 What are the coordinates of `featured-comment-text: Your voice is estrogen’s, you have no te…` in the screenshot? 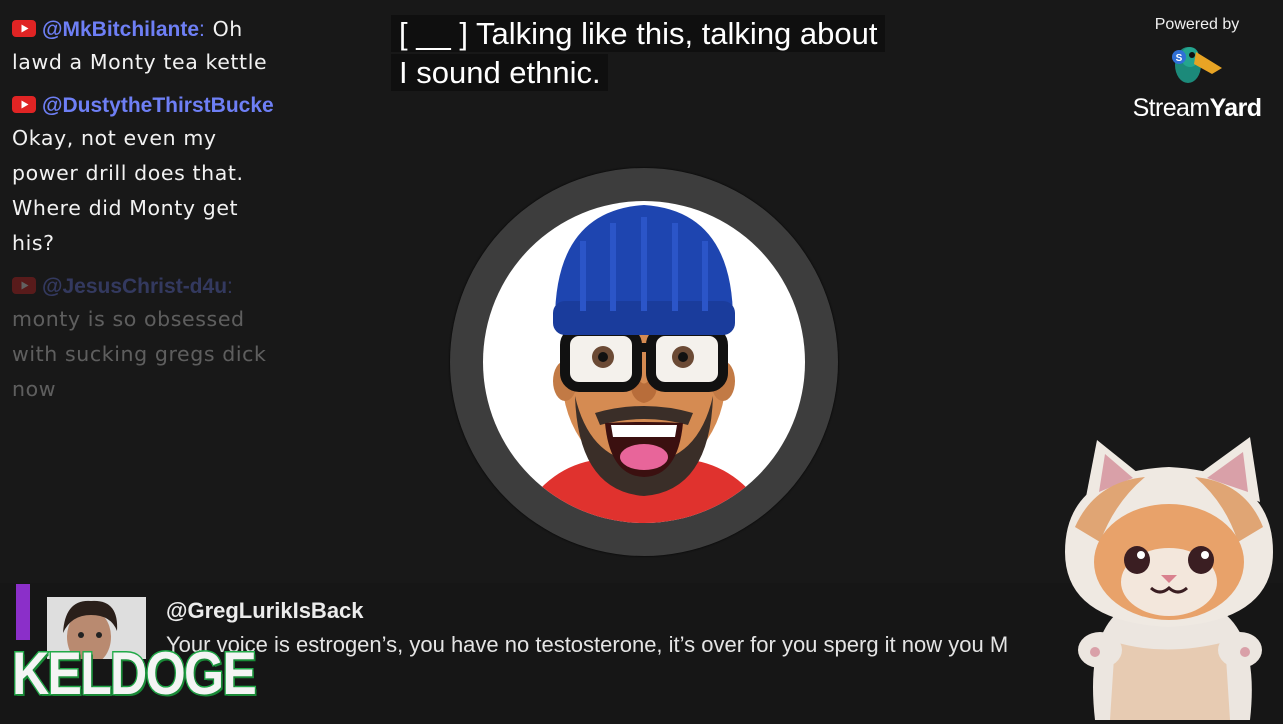 It's located at (587, 644).